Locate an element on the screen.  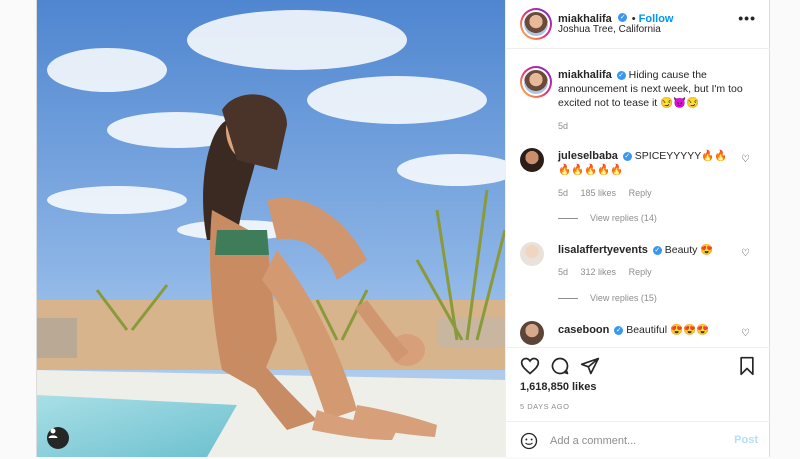
view-replies-label: View replies (14) is located at coordinates (623, 218).